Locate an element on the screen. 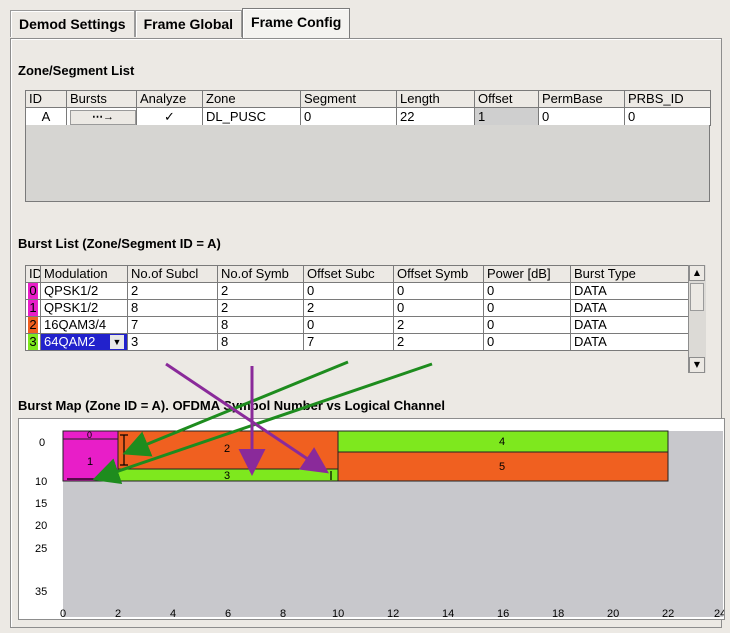 The height and width of the screenshot is (633, 730). burst-id-cell: 2 is located at coordinates (33, 325).